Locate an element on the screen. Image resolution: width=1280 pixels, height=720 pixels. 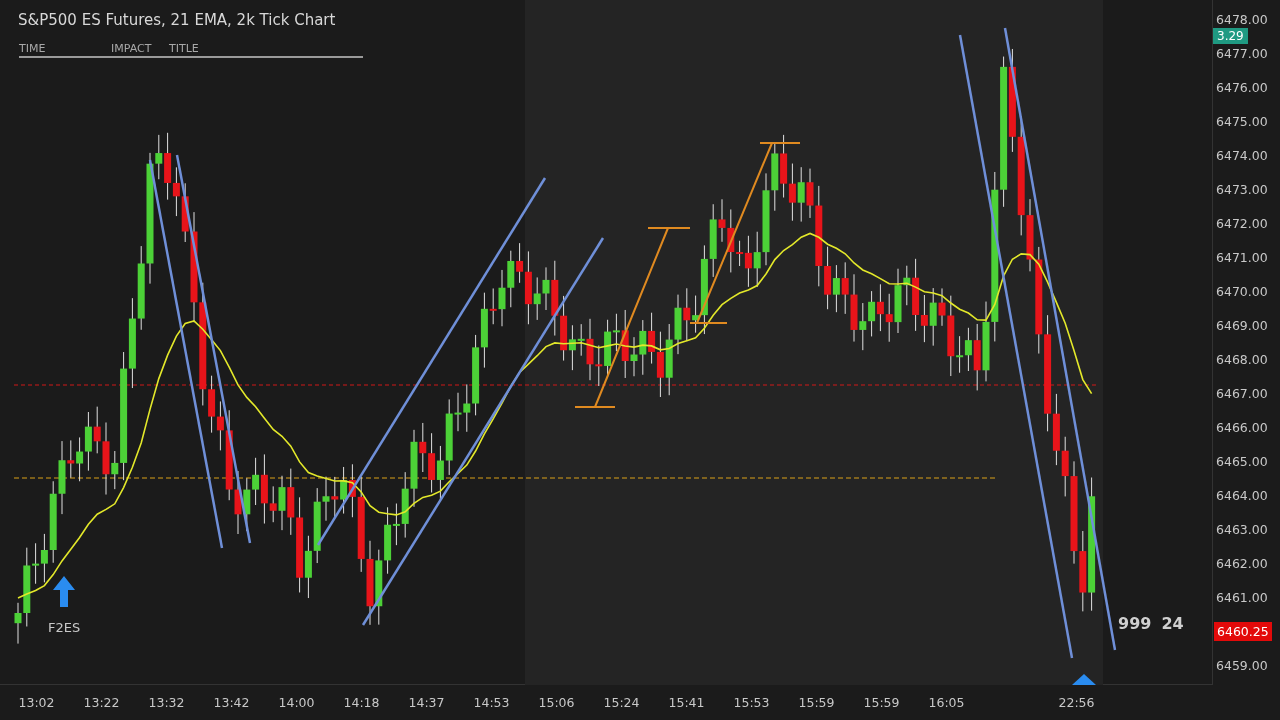
time-label: 15:24 is located at coordinates (621, 702).